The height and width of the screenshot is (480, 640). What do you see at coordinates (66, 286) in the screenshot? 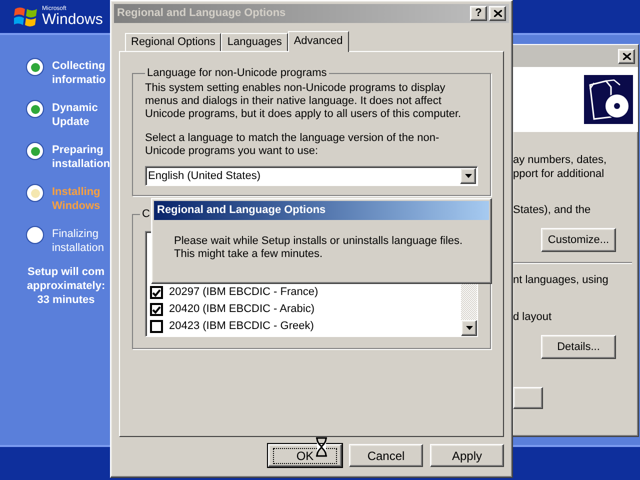
I see `time-estimate: Setup will com approximately: 33 minutes` at bounding box center [66, 286].